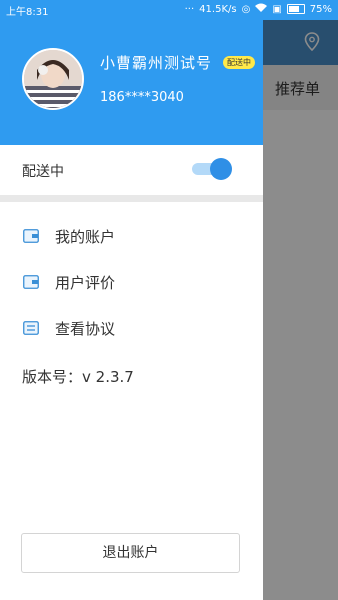 The image size is (338, 600). I want to click on menu-item-view-agreement: 查看协议, so click(131, 327).